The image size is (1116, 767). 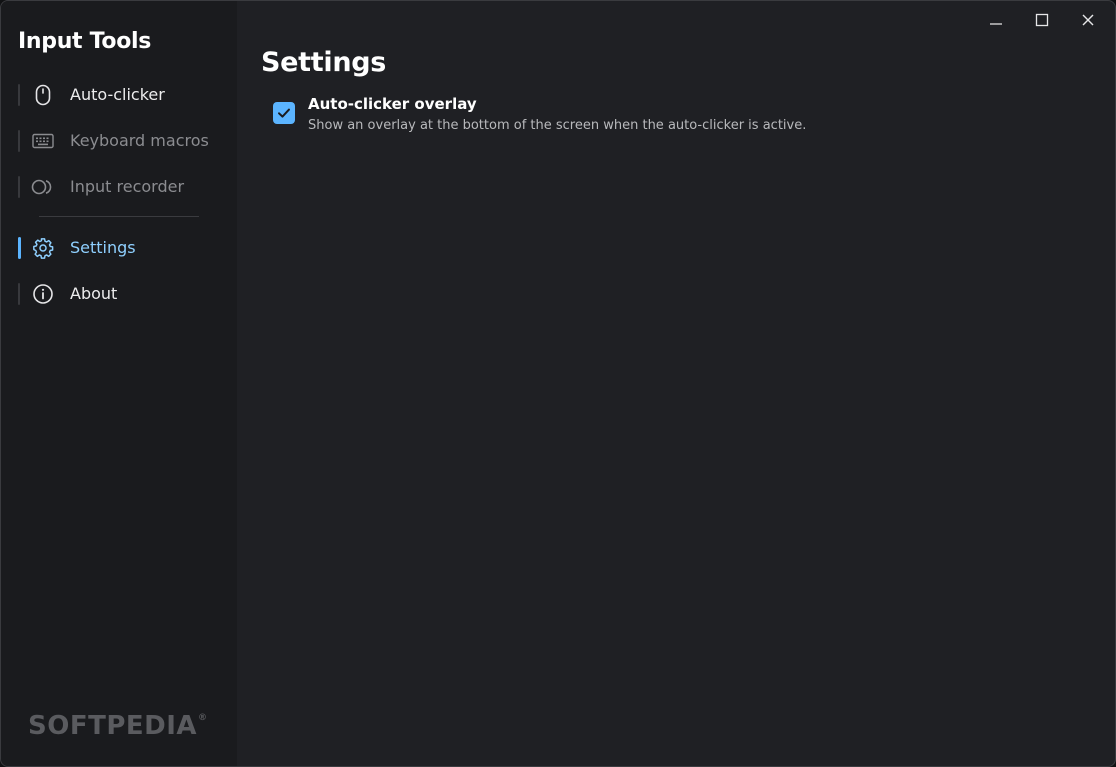 I want to click on setting-title: Auto-clicker overlay, so click(x=392, y=104).